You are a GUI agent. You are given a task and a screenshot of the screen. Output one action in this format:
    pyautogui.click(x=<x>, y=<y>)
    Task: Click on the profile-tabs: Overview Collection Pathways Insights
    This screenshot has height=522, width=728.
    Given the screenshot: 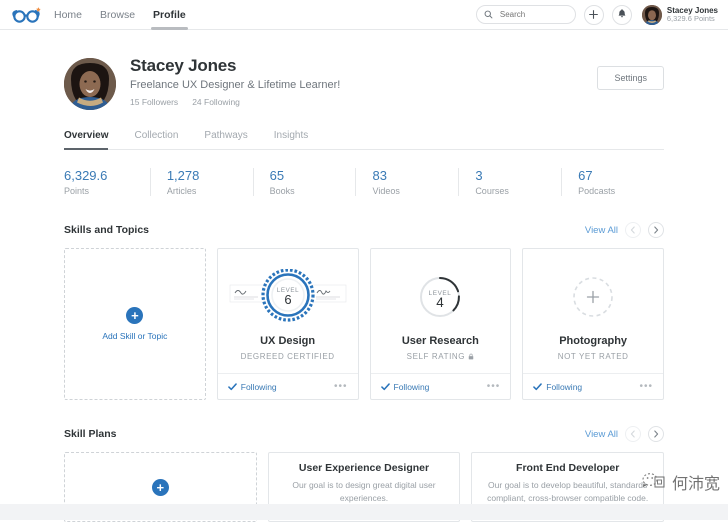 What is the action you would take?
    pyautogui.click(x=364, y=140)
    